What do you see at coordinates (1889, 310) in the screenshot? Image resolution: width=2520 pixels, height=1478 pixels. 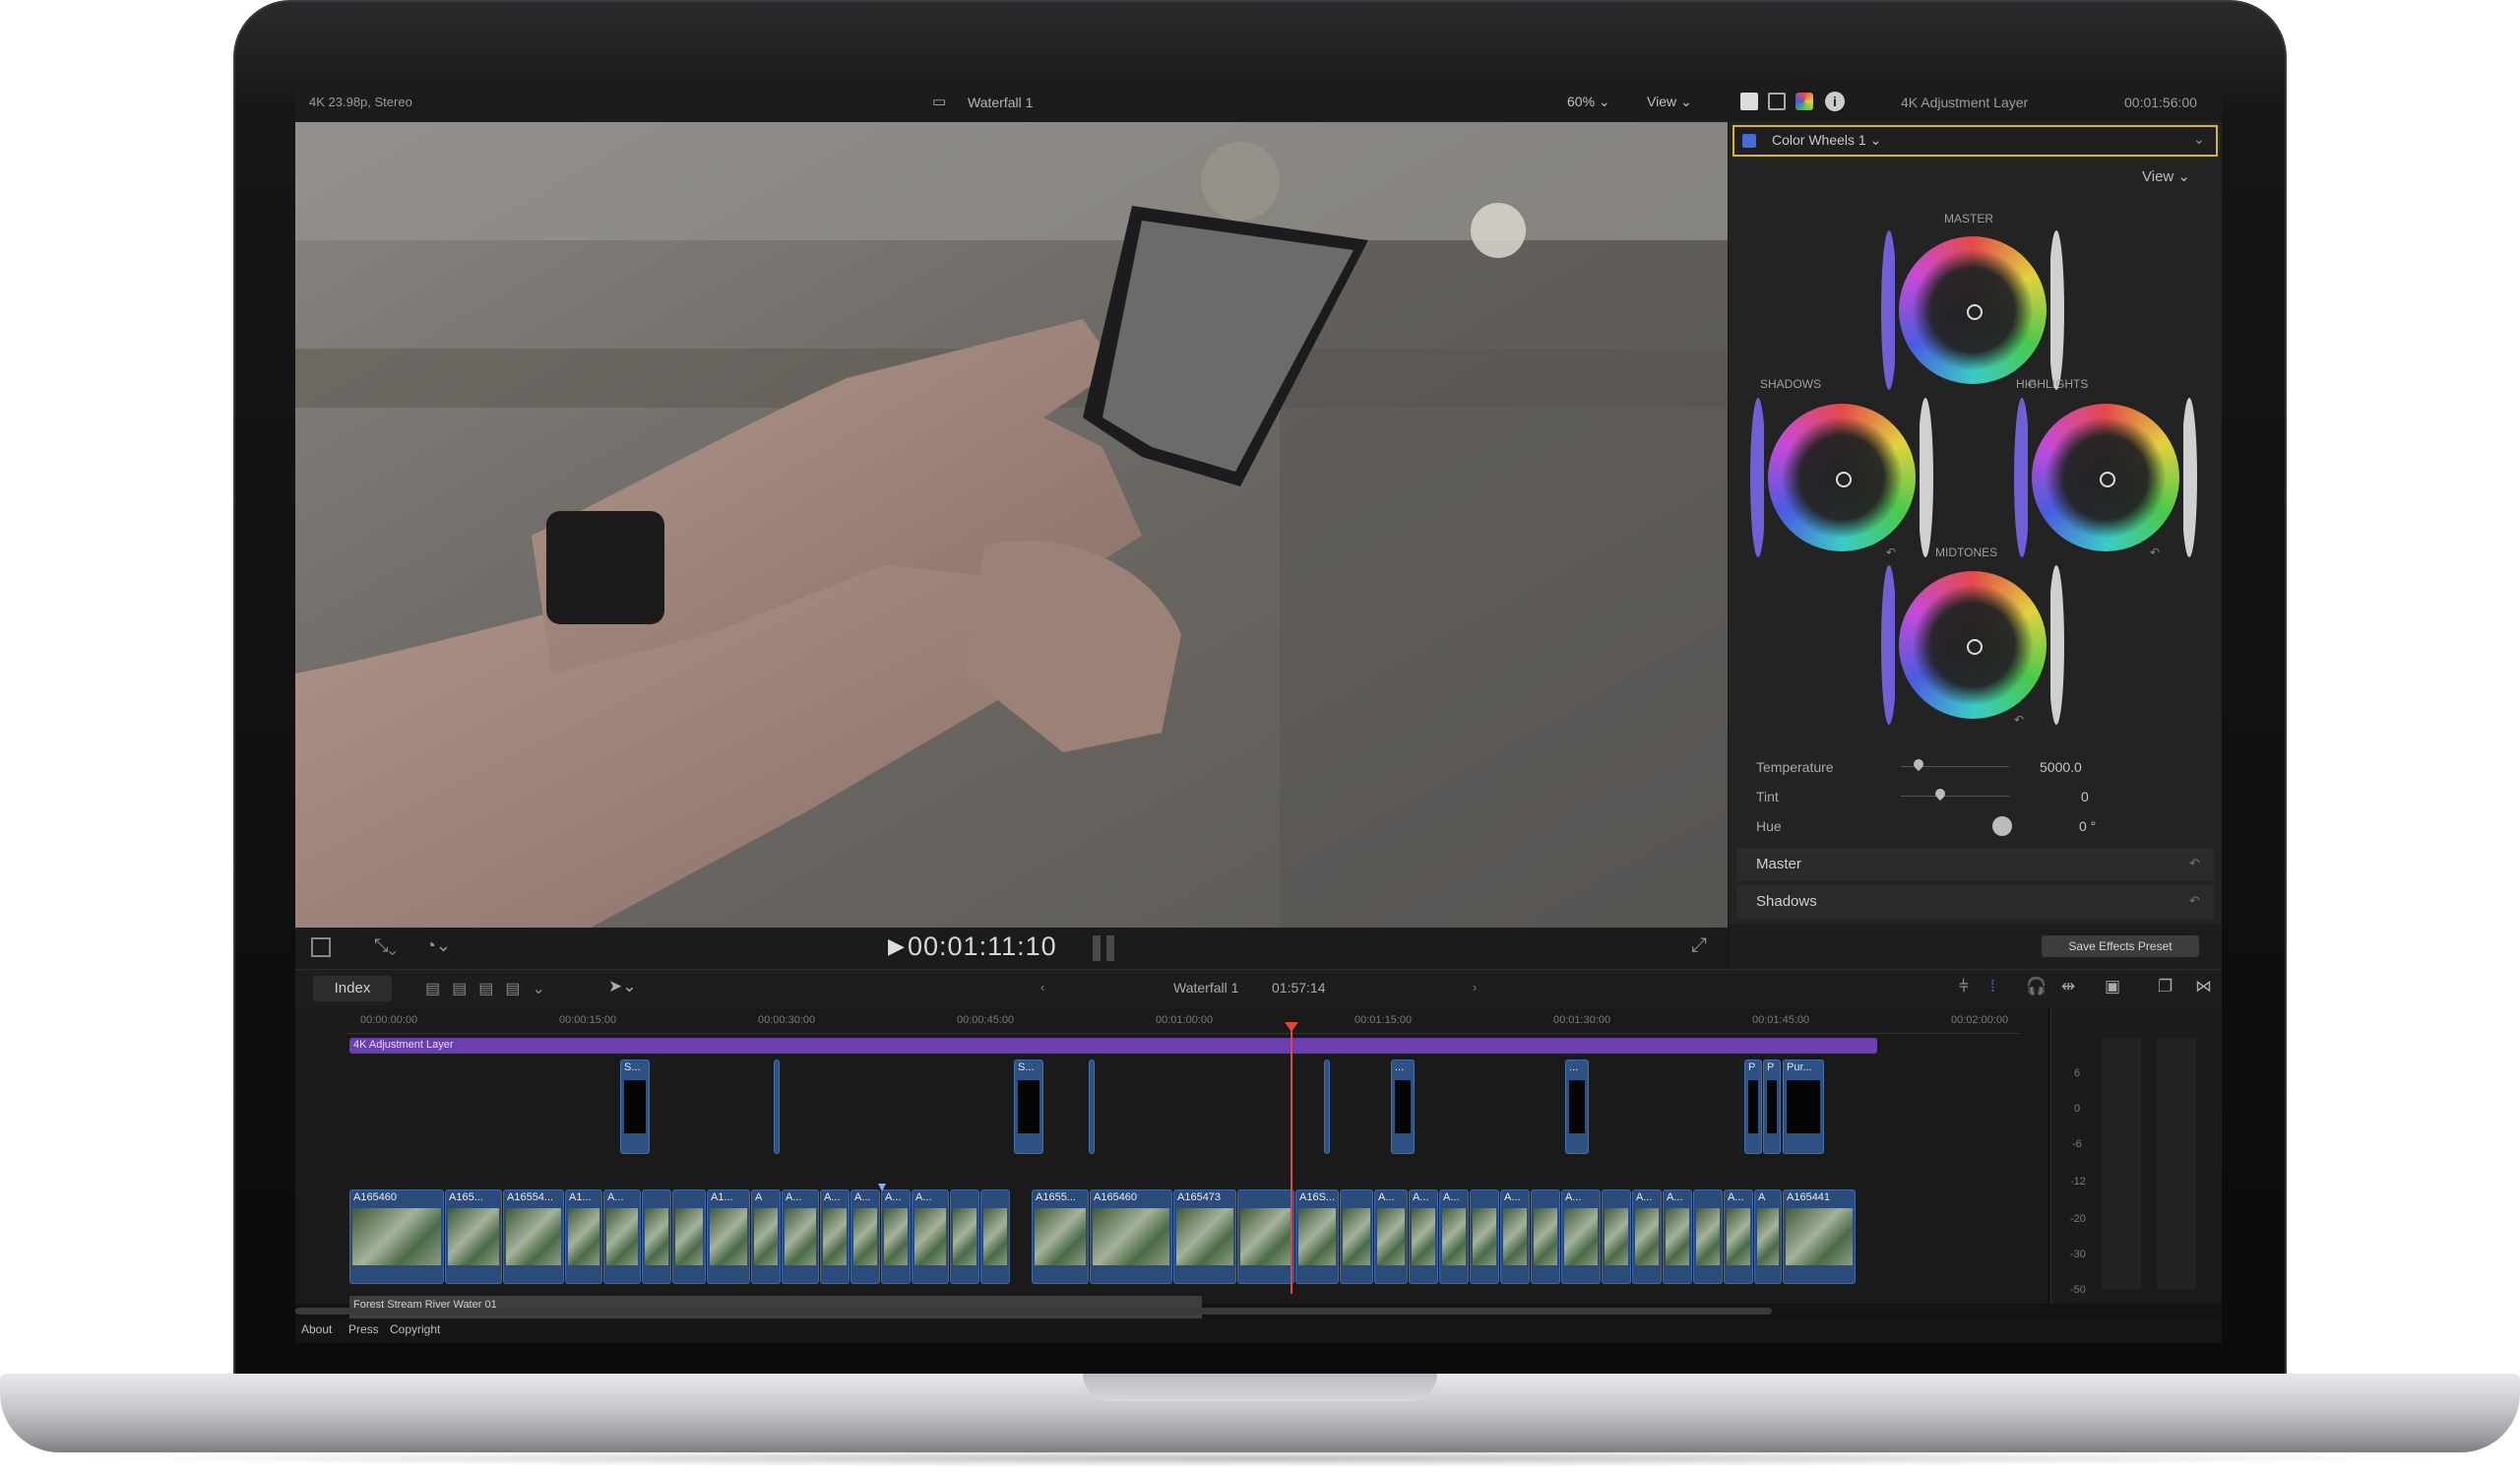 I see `master-saturation-slider` at bounding box center [1889, 310].